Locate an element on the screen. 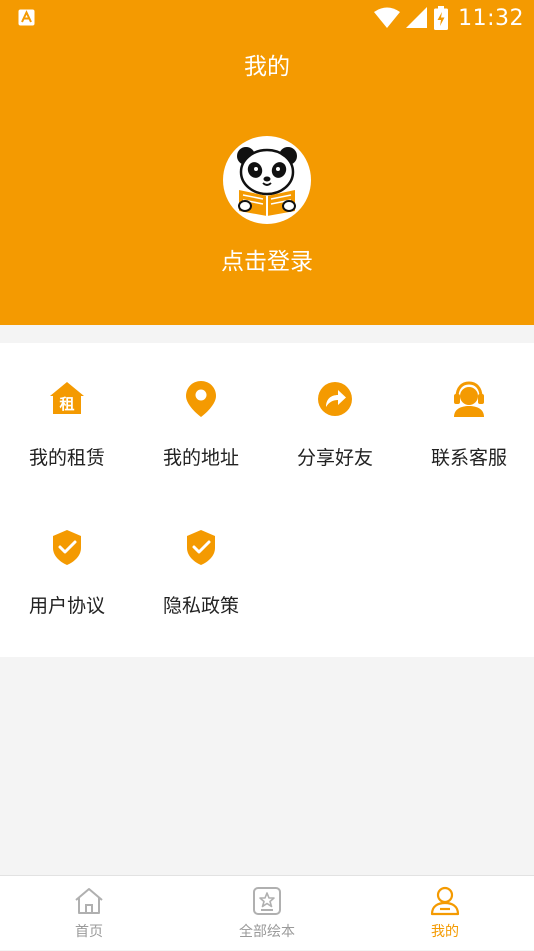 The image size is (534, 951). status-bar-right: 11:32 is located at coordinates (449, 18).